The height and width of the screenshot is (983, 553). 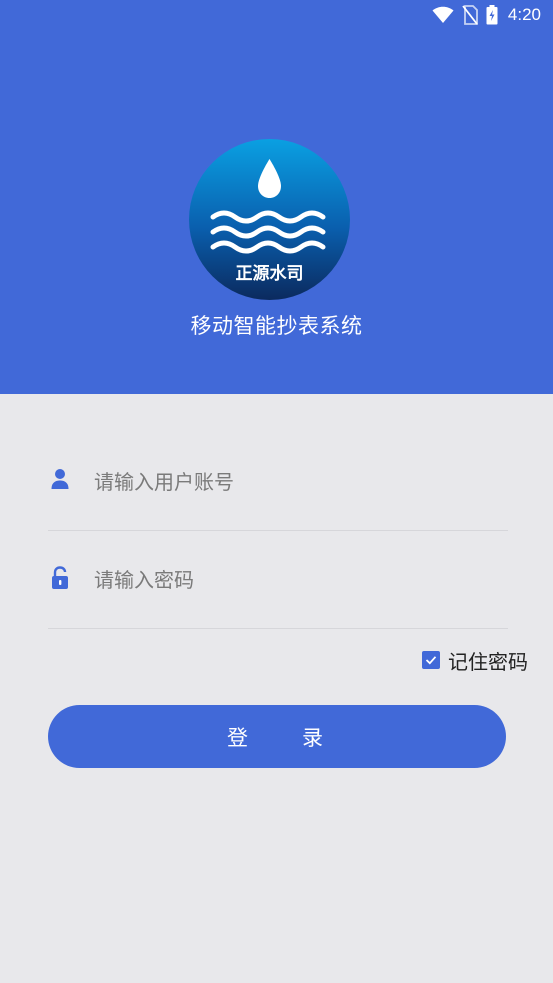 What do you see at coordinates (524, 14) in the screenshot?
I see `status-time: 4:20` at bounding box center [524, 14].